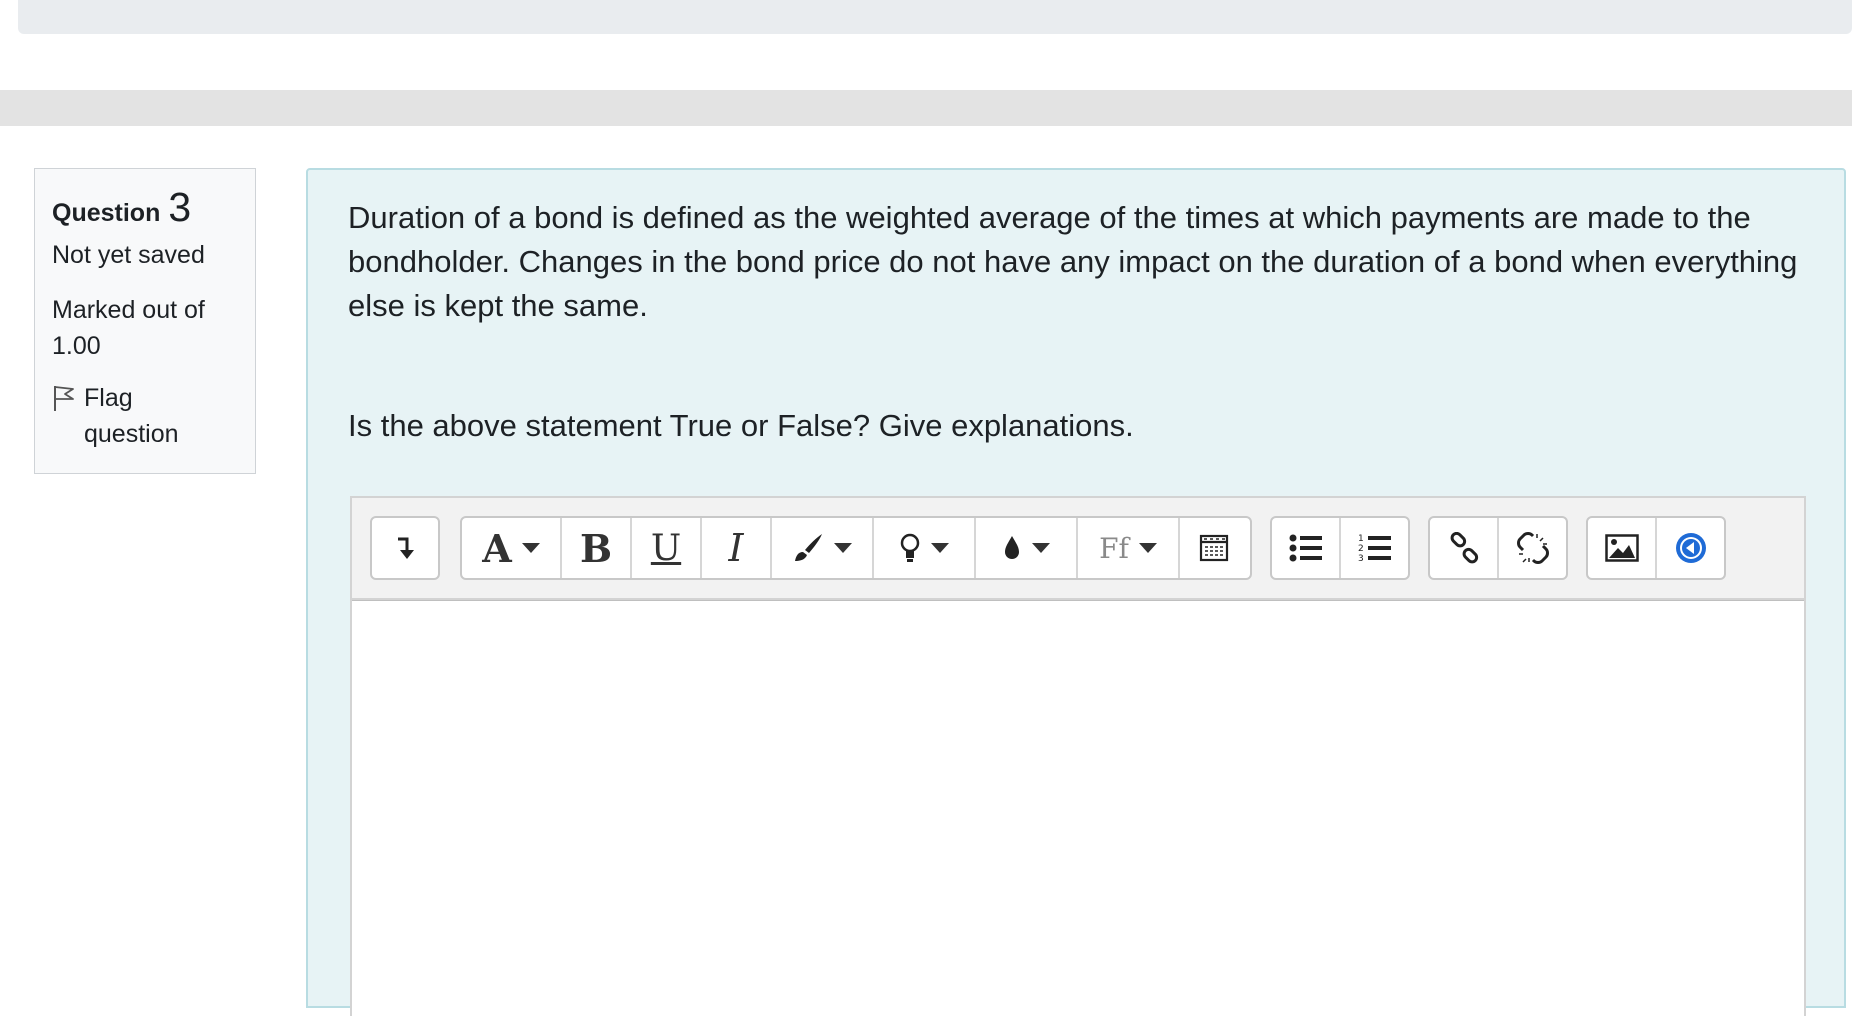  I want to click on unlink-button, so click(1532, 548).